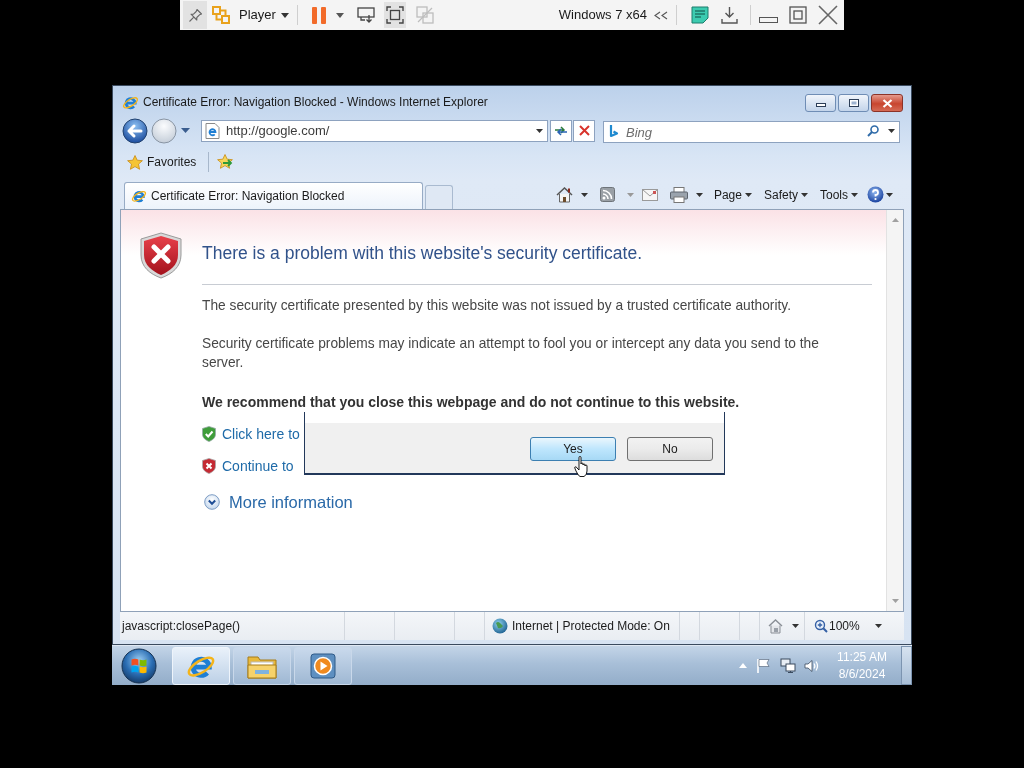  What do you see at coordinates (763, 665) in the screenshot?
I see `flag-icon` at bounding box center [763, 665].